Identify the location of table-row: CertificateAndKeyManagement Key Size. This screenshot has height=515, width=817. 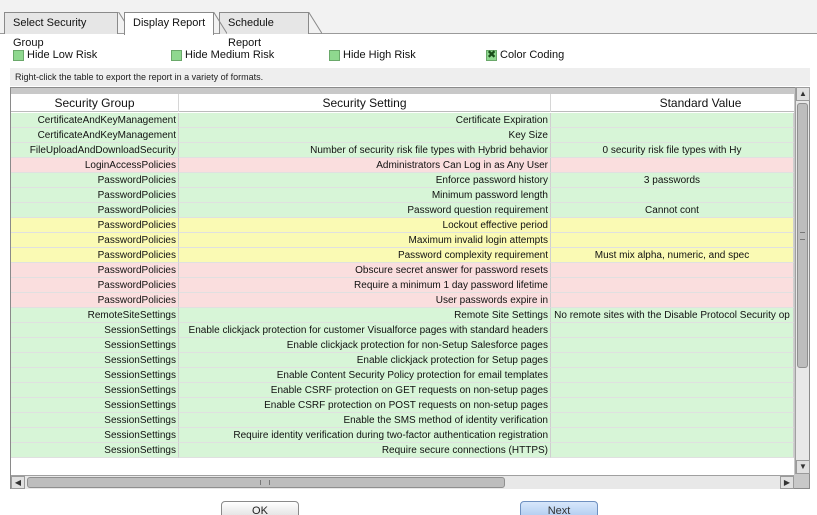
(402, 135).